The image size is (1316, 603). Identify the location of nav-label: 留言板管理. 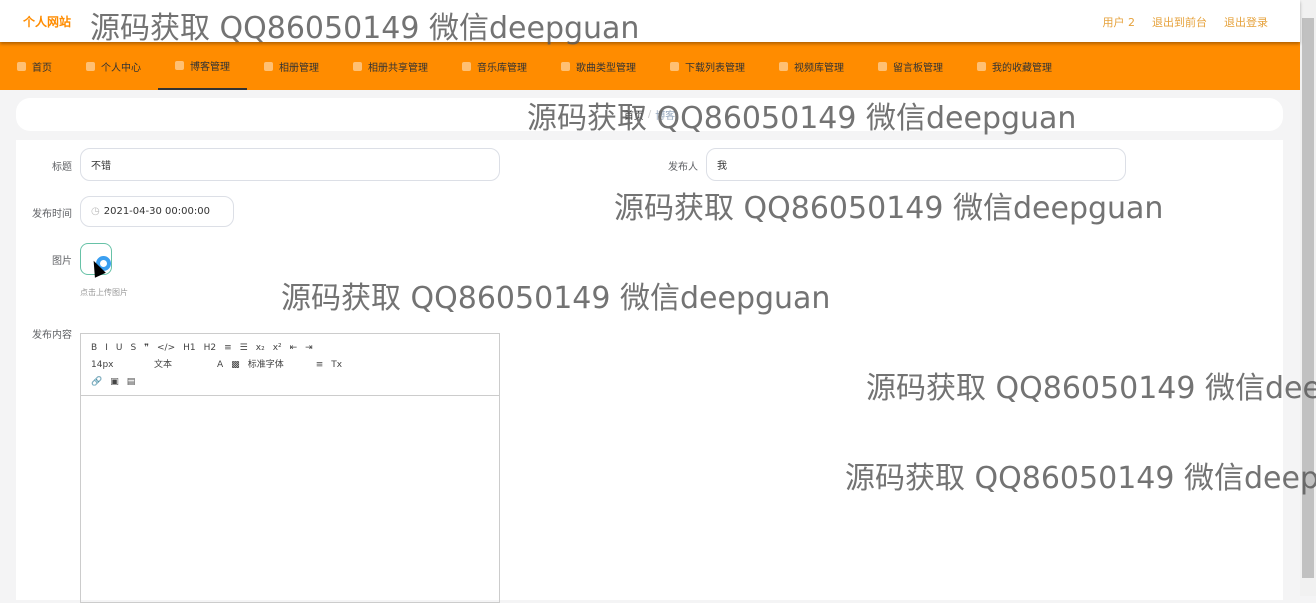
(918, 68).